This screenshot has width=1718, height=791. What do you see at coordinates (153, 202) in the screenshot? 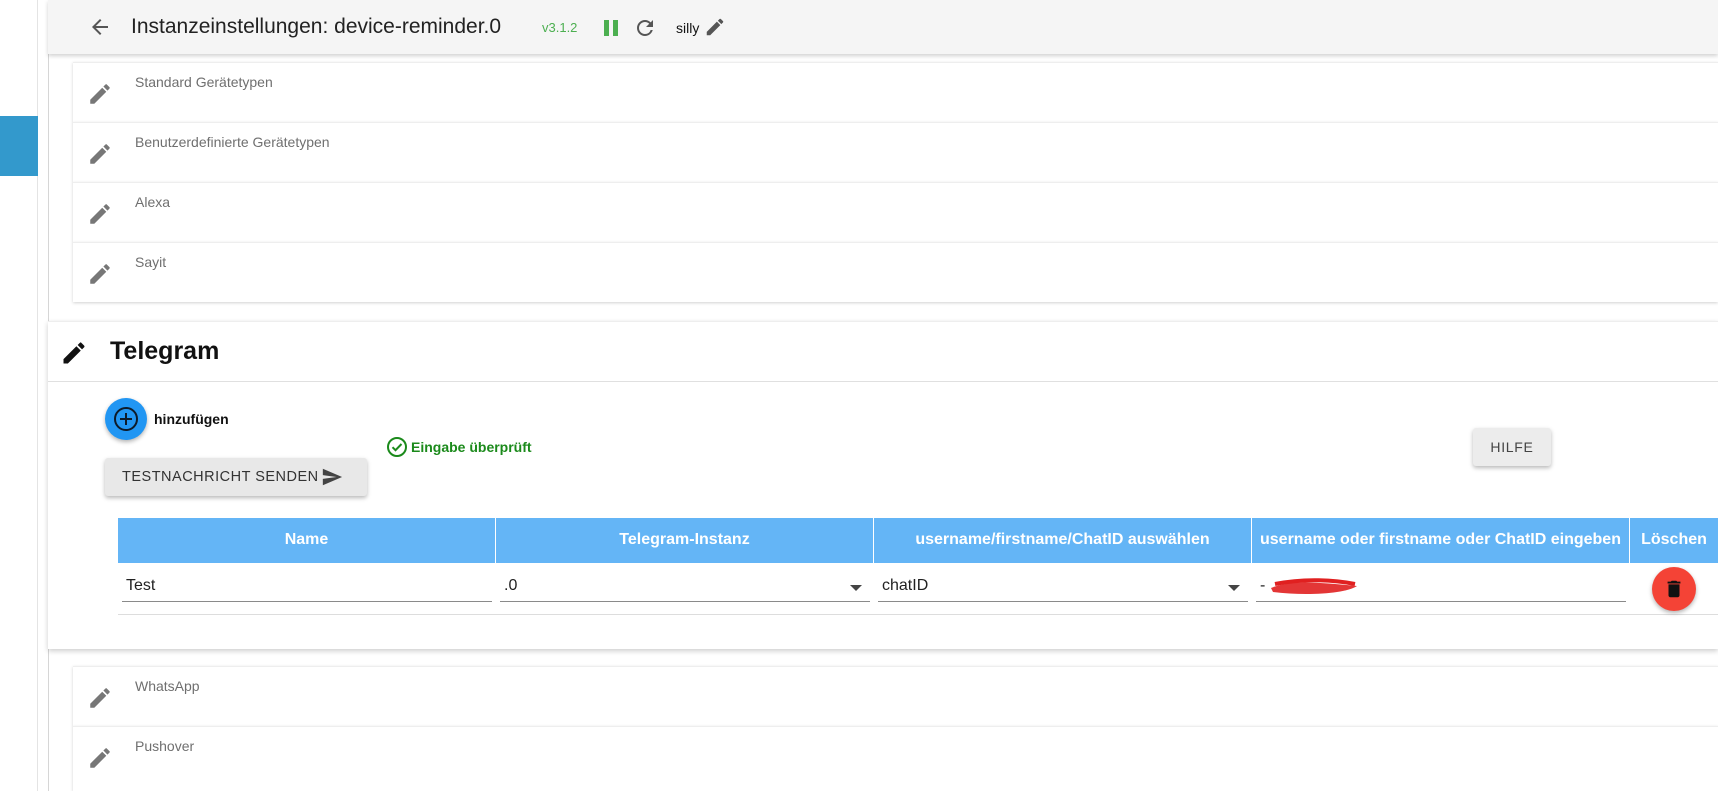
I see `section-label: Alexa` at bounding box center [153, 202].